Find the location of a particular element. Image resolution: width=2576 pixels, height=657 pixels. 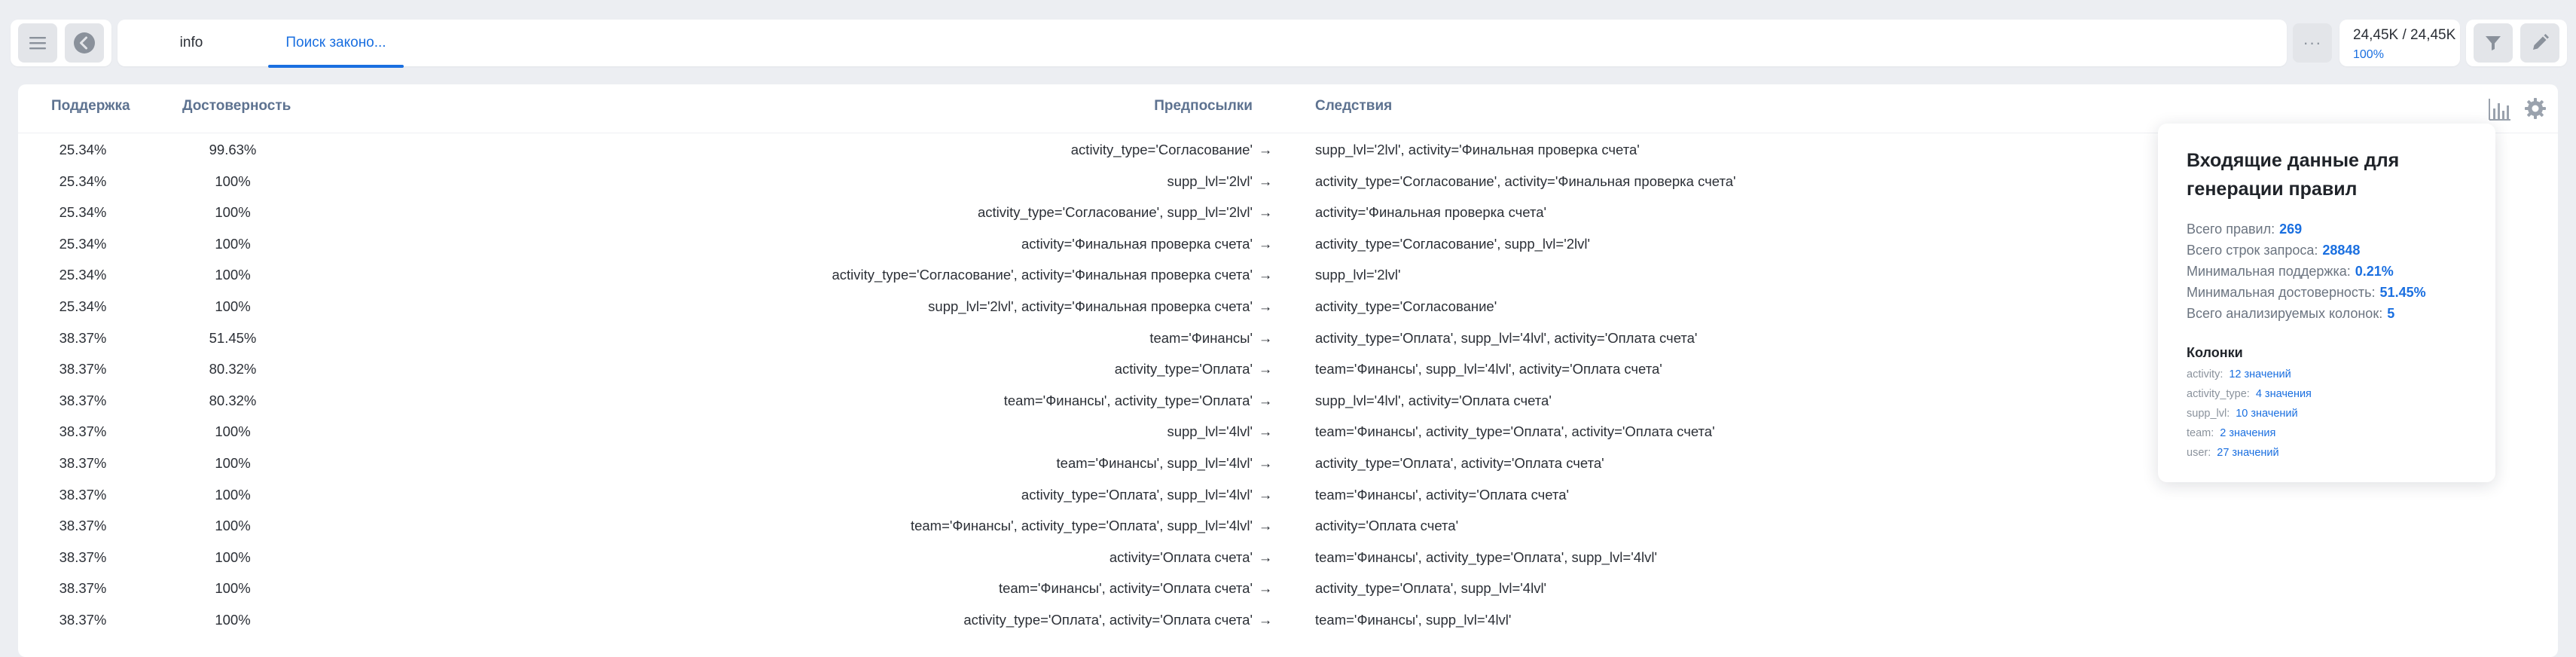

column-item-supp-lvl: supp_lvl: 10 значений is located at coordinates (2243, 414).